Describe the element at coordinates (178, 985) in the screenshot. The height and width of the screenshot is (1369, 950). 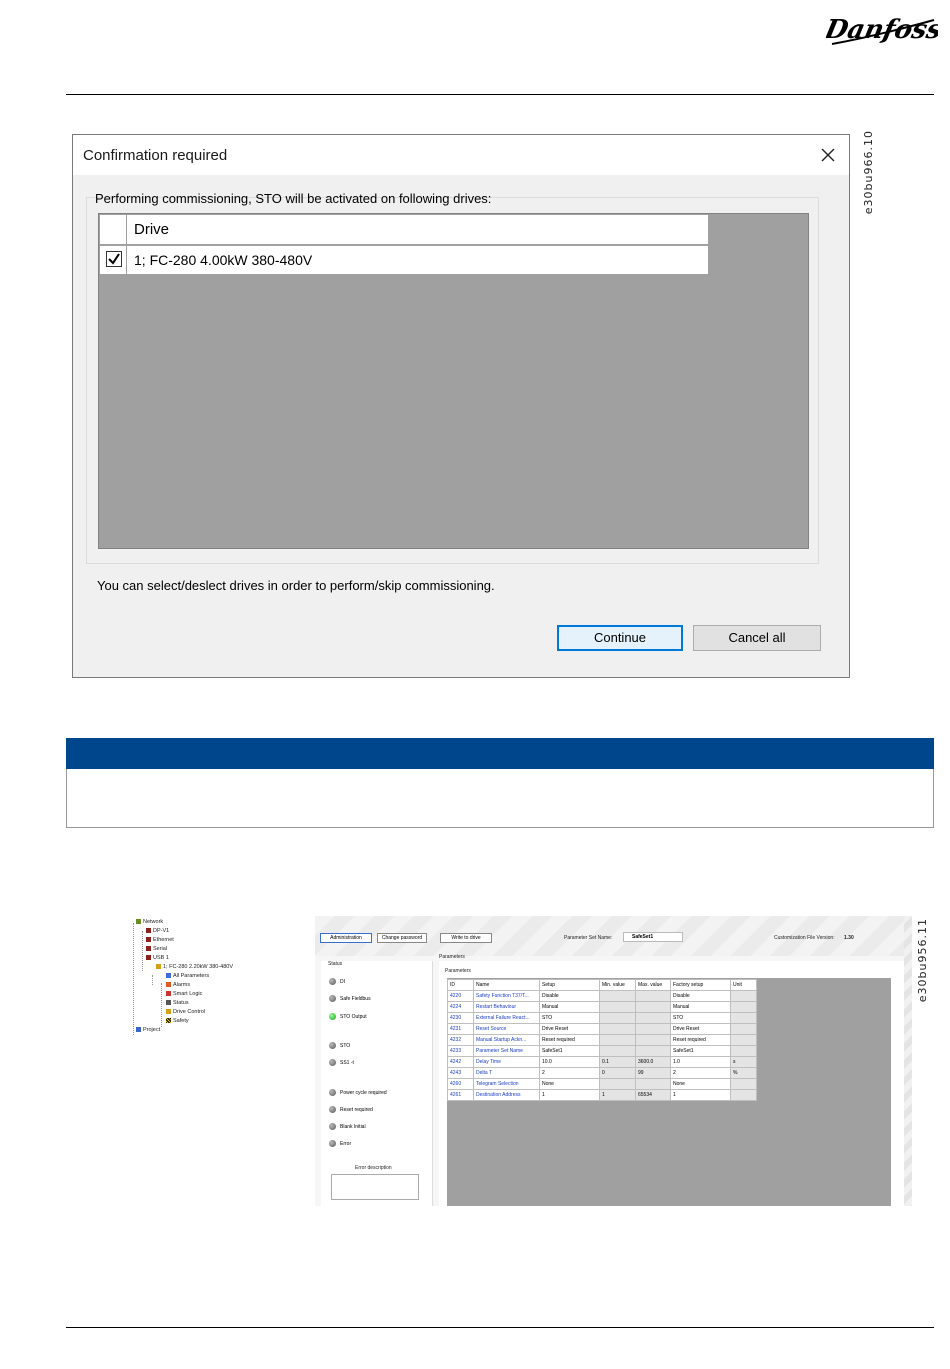
I see `tree-item-alarms: Alarms` at that location.